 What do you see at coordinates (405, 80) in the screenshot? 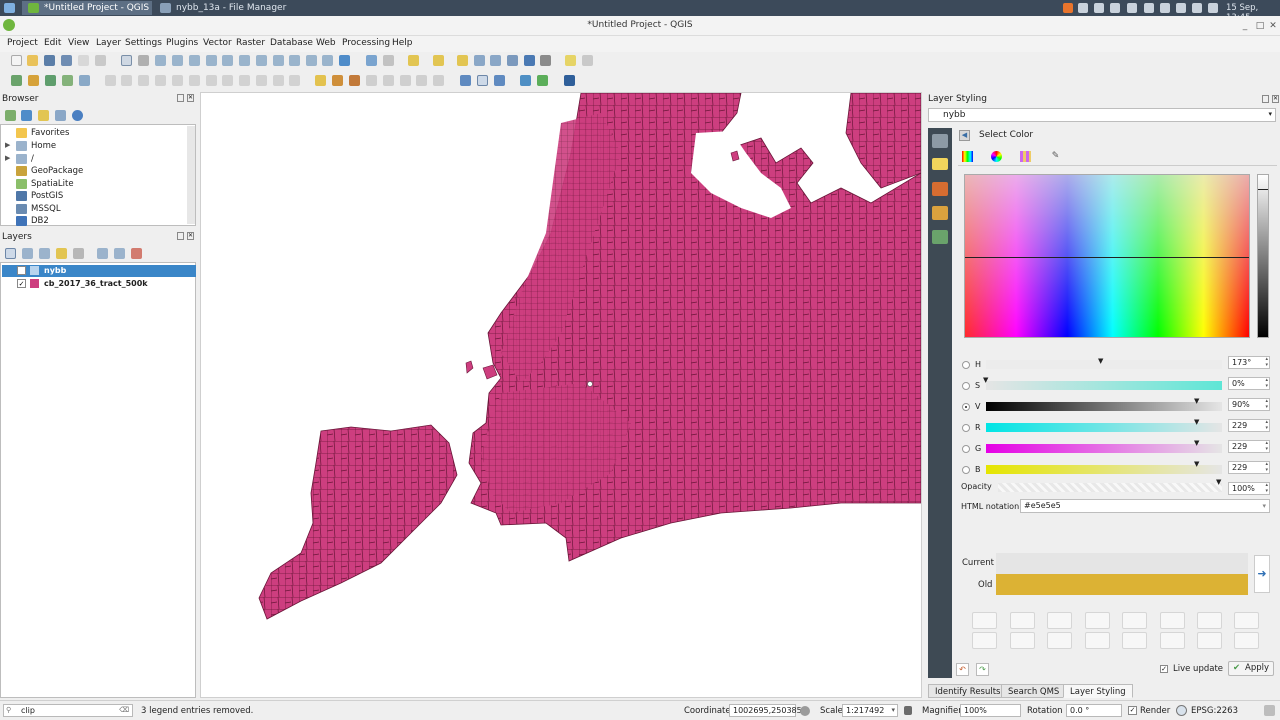
I see `label-change-icon` at bounding box center [405, 80].